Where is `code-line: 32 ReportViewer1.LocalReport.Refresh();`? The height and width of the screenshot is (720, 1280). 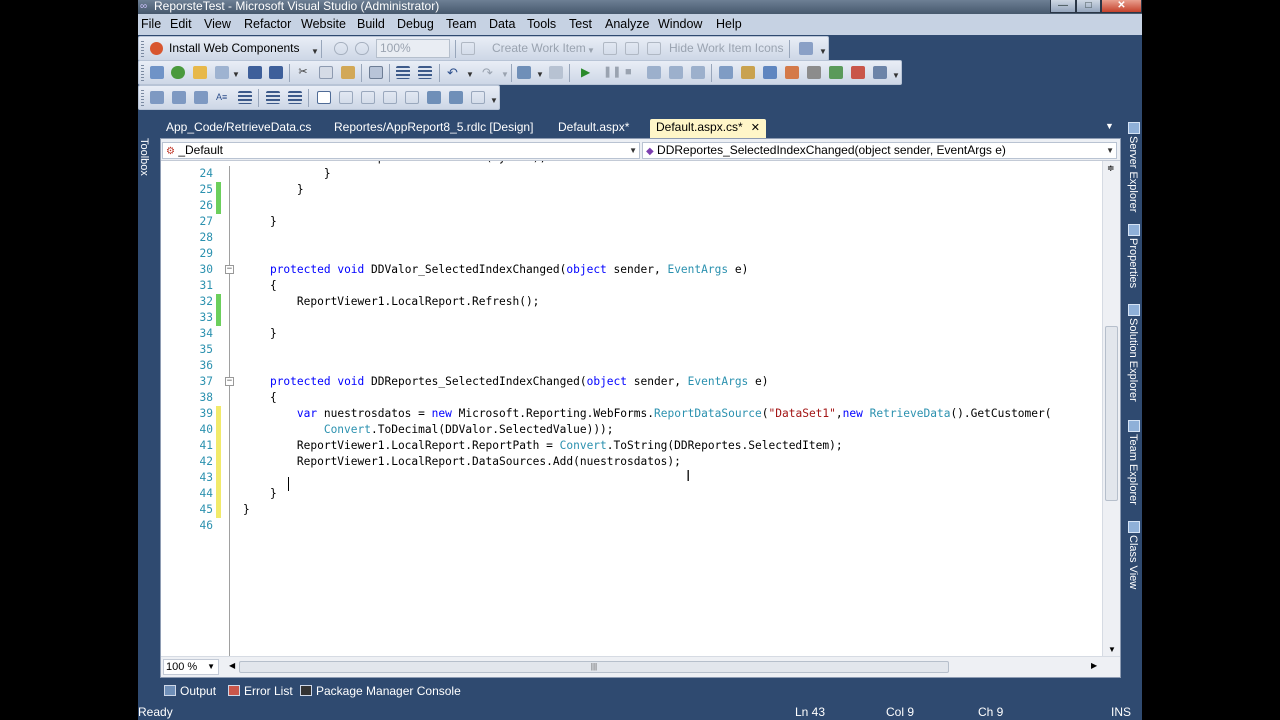 code-line: 32 ReportViewer1.LocalReport.Refresh(); is located at coordinates (631, 302).